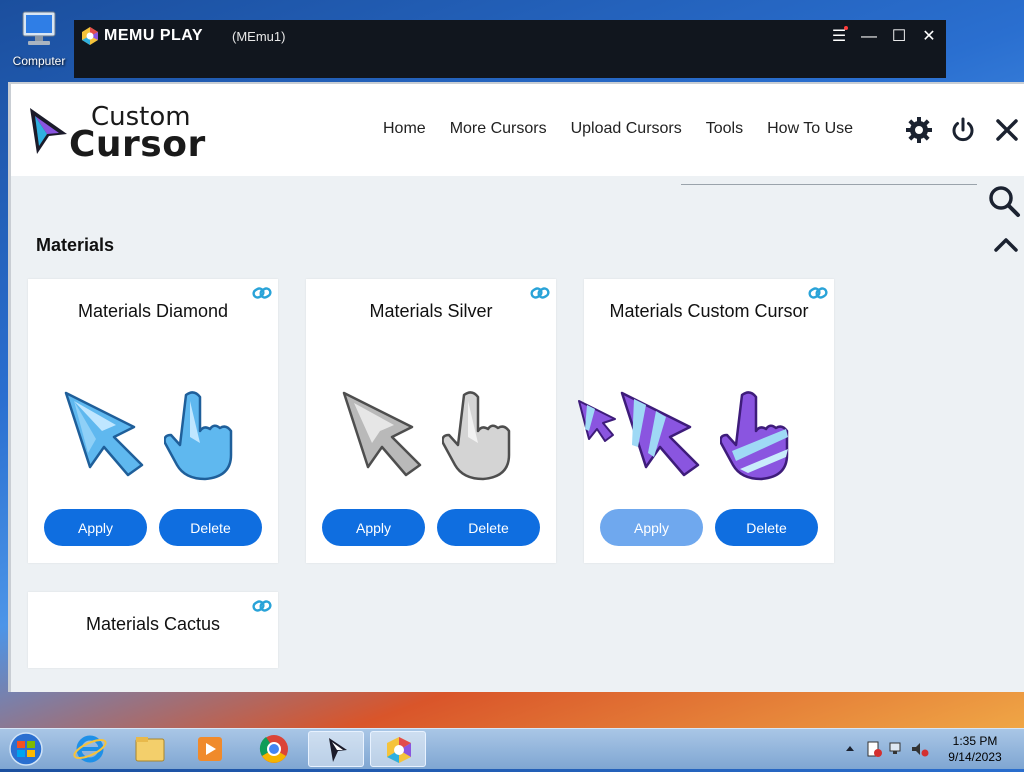 The image size is (1024, 772). Describe the element at coordinates (1006, 244) in the screenshot. I see `chevron-up-icon` at that location.